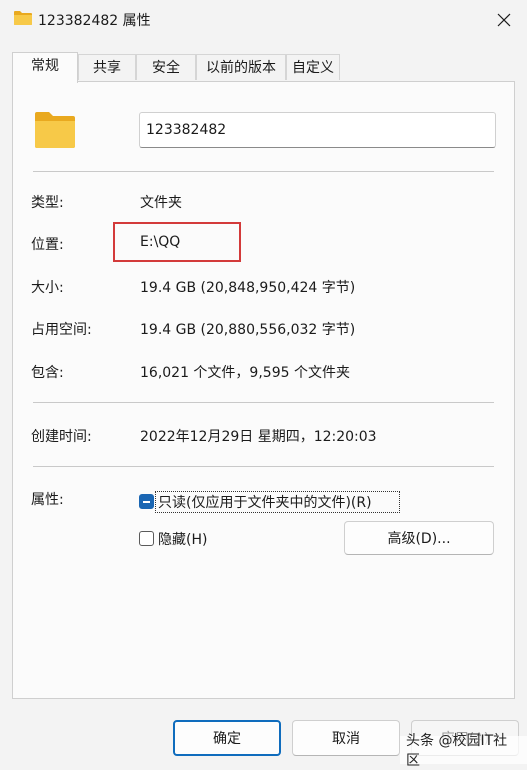 This screenshot has width=527, height=770. I want to click on disk-size-value: 19.4 GB (20,880,556,032 字节), so click(248, 330).